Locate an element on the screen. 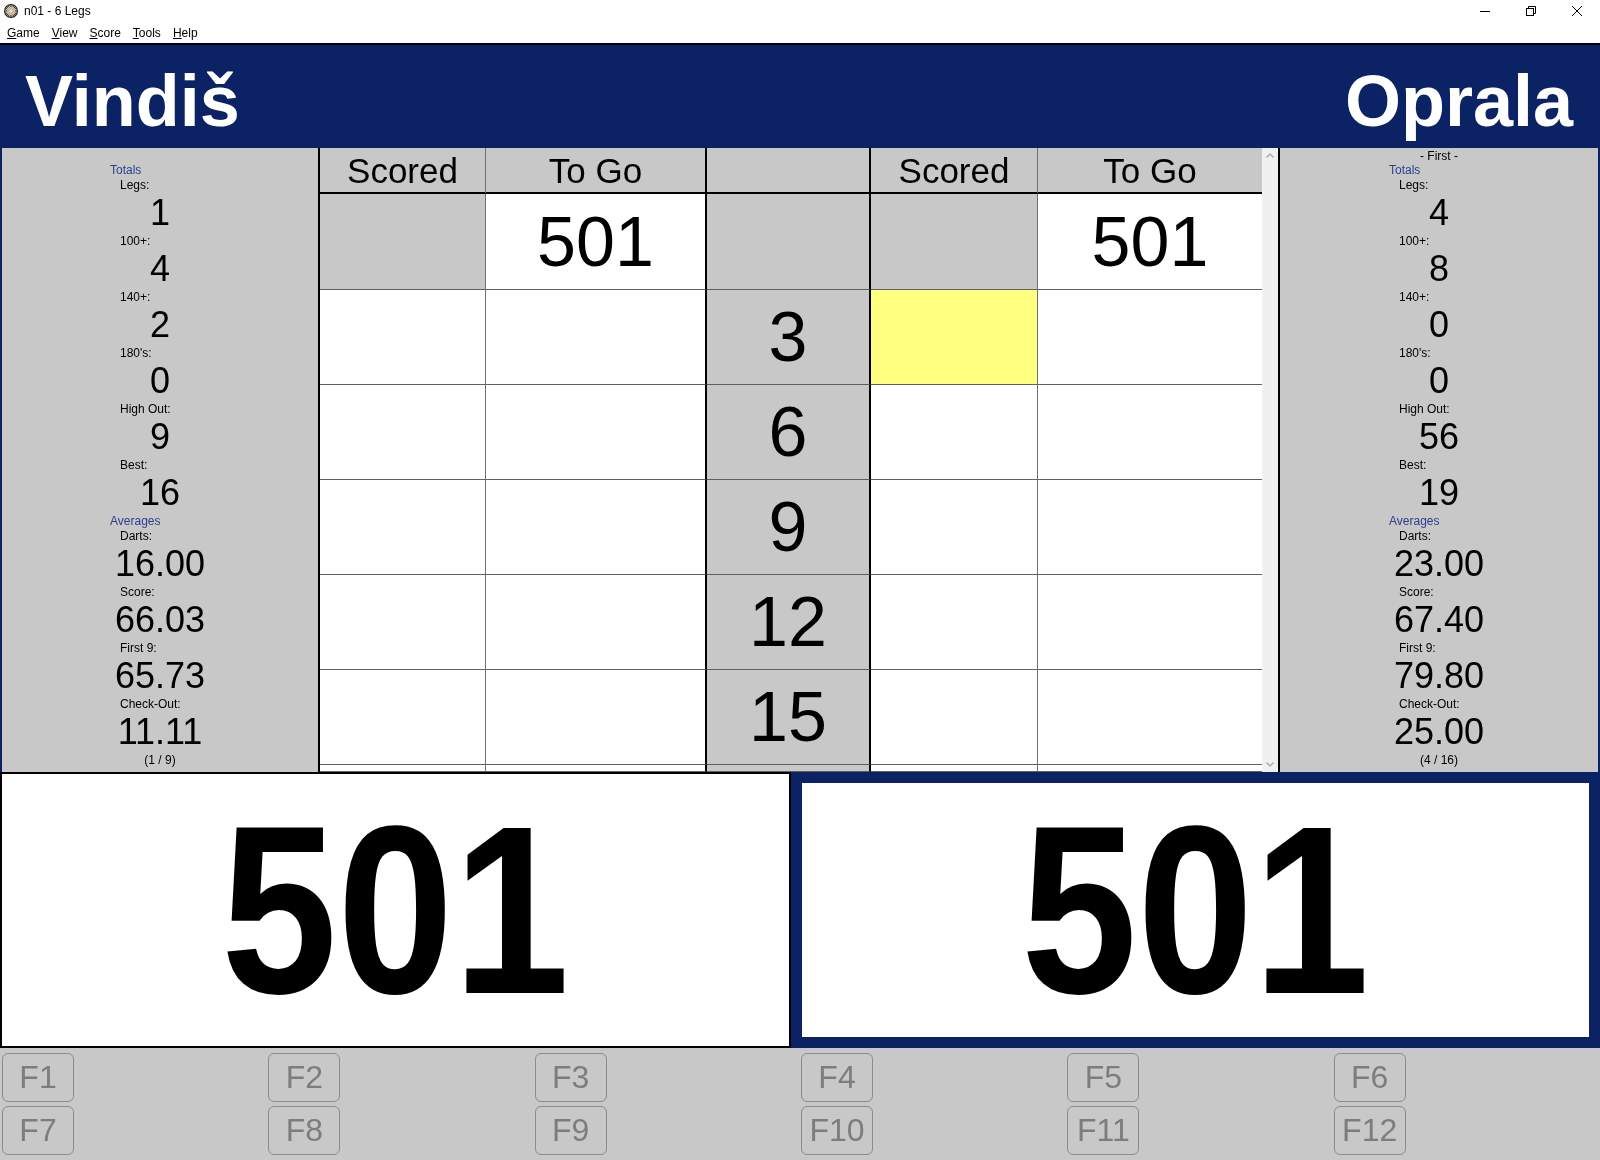 The height and width of the screenshot is (1160, 1600). table-cell: 6 is located at coordinates (789, 432).